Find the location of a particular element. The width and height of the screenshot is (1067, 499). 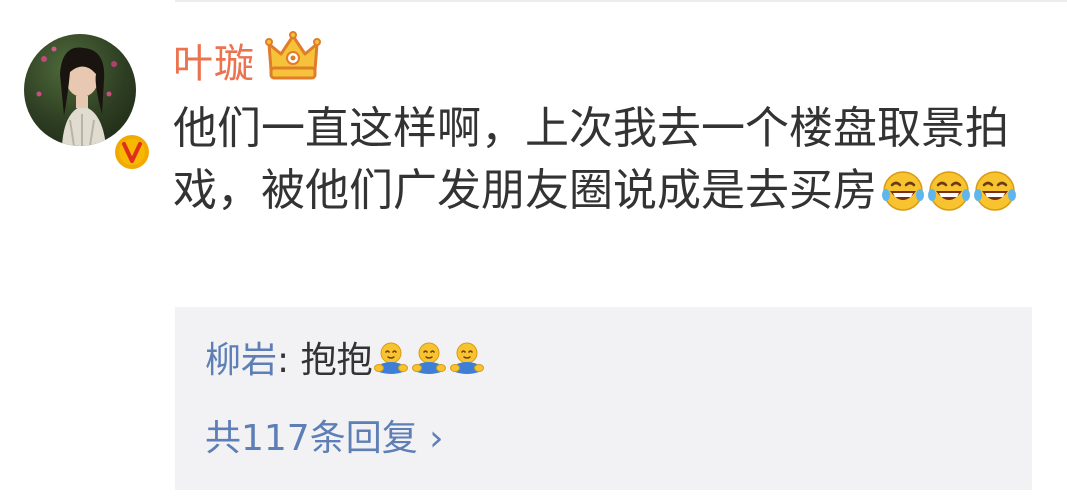

reply-author: 柳岩 is located at coordinates (241, 360).